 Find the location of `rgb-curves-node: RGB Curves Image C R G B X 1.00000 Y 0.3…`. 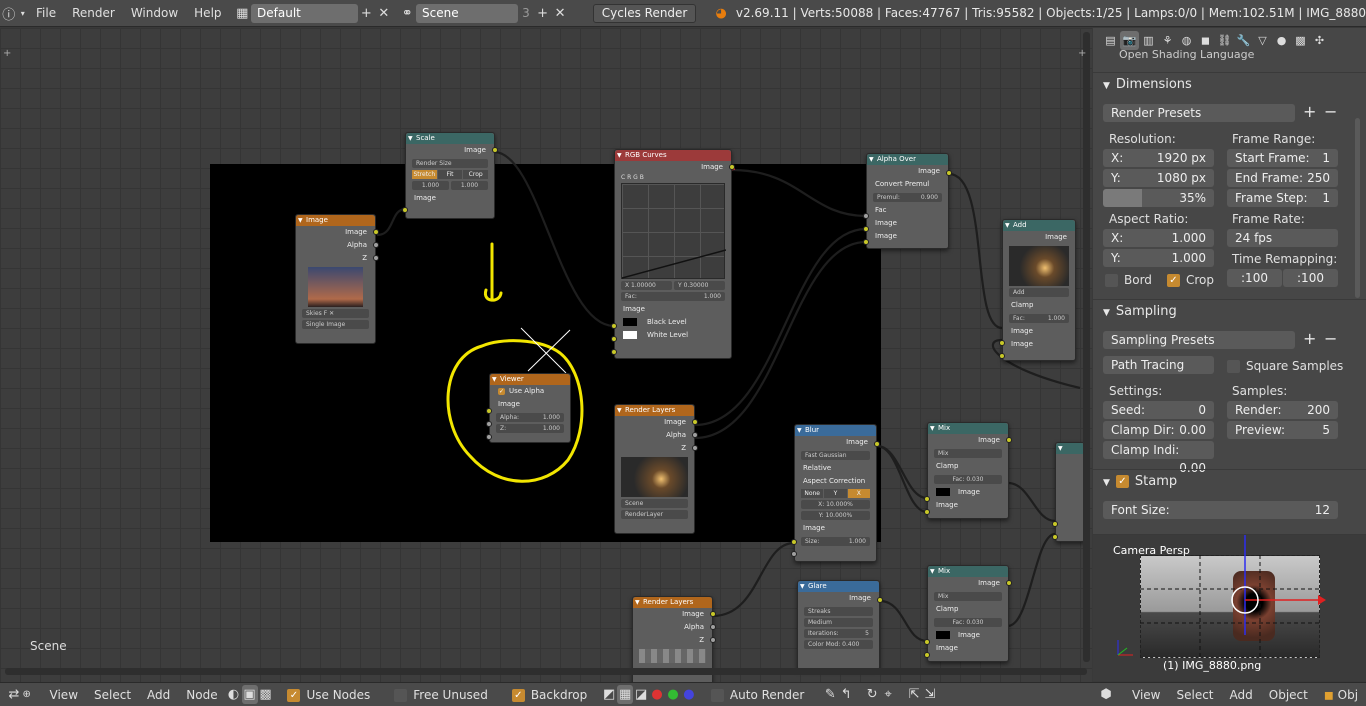

rgb-curves-node: RGB Curves Image C R G B X 1.00000 Y 0.3… is located at coordinates (673, 254).